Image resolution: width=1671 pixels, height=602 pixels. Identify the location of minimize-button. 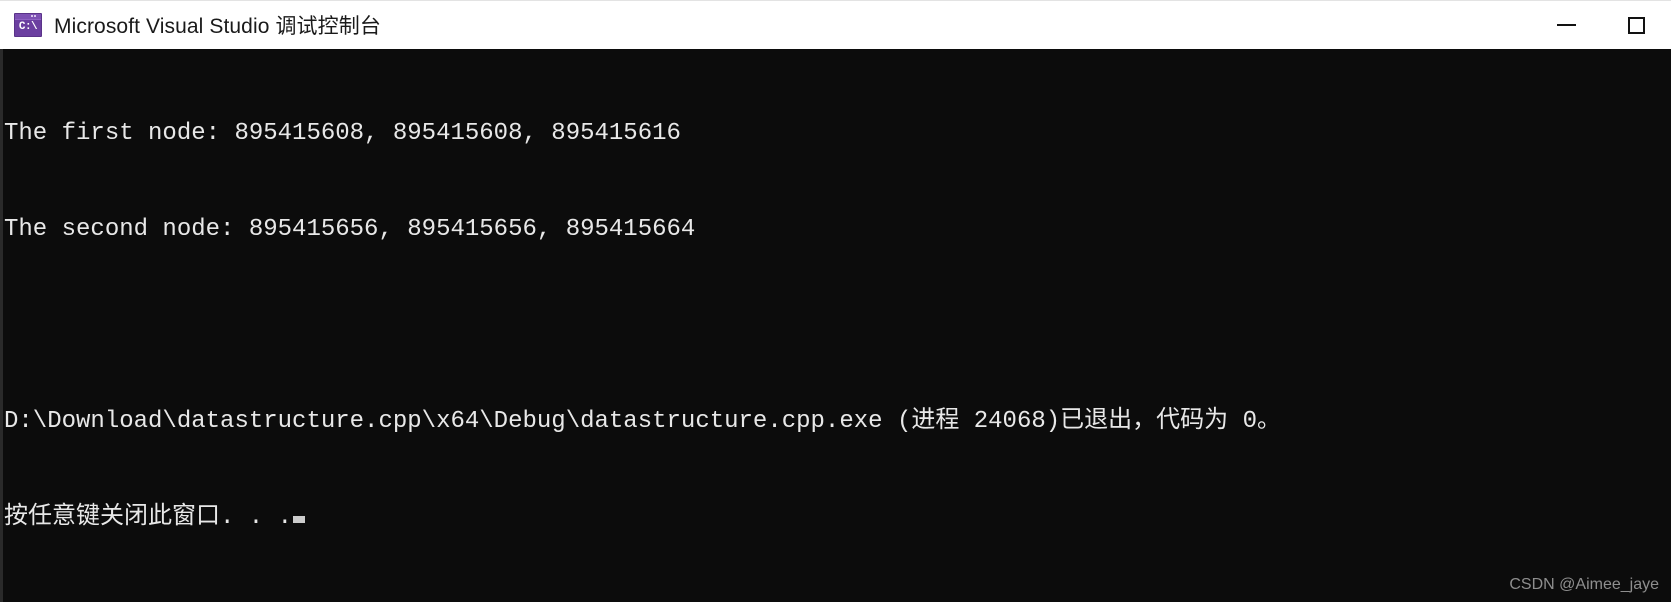
(1566, 25).